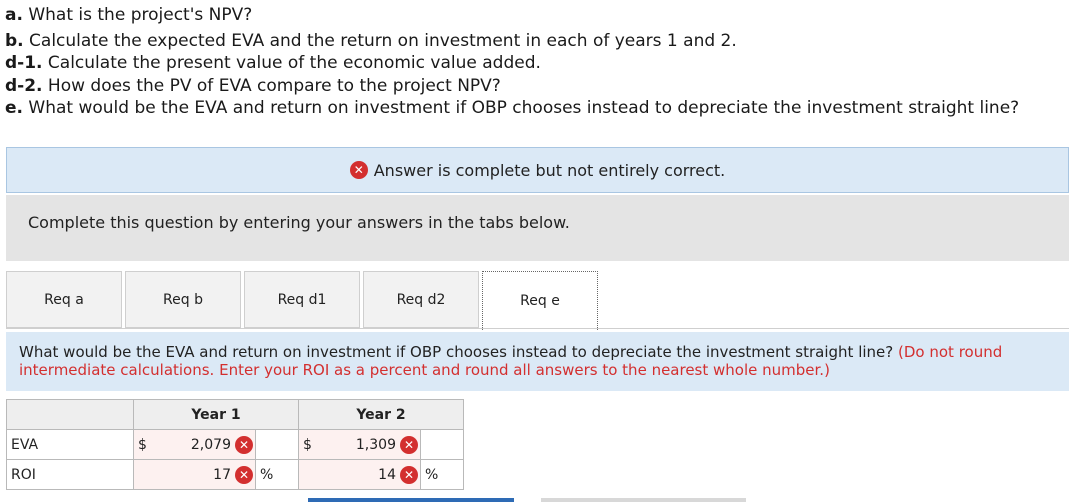 The image size is (1091, 502). Describe the element at coordinates (206, 474) in the screenshot. I see `roi-year1-input: 17 ✕` at that location.